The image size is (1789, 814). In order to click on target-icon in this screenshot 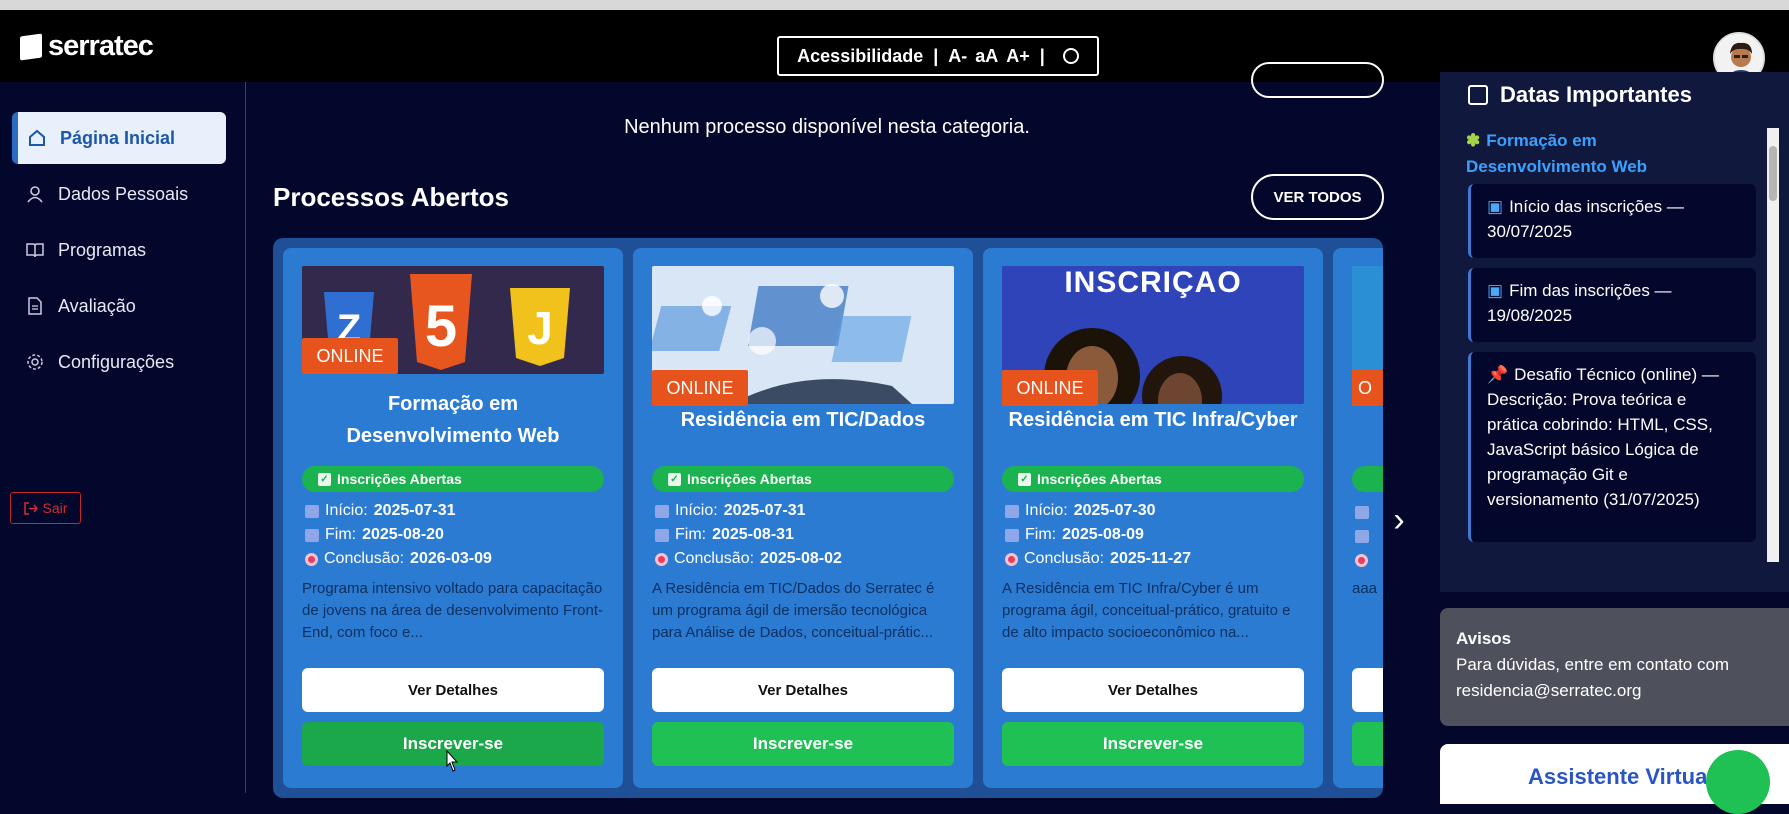, I will do `click(311, 559)`.